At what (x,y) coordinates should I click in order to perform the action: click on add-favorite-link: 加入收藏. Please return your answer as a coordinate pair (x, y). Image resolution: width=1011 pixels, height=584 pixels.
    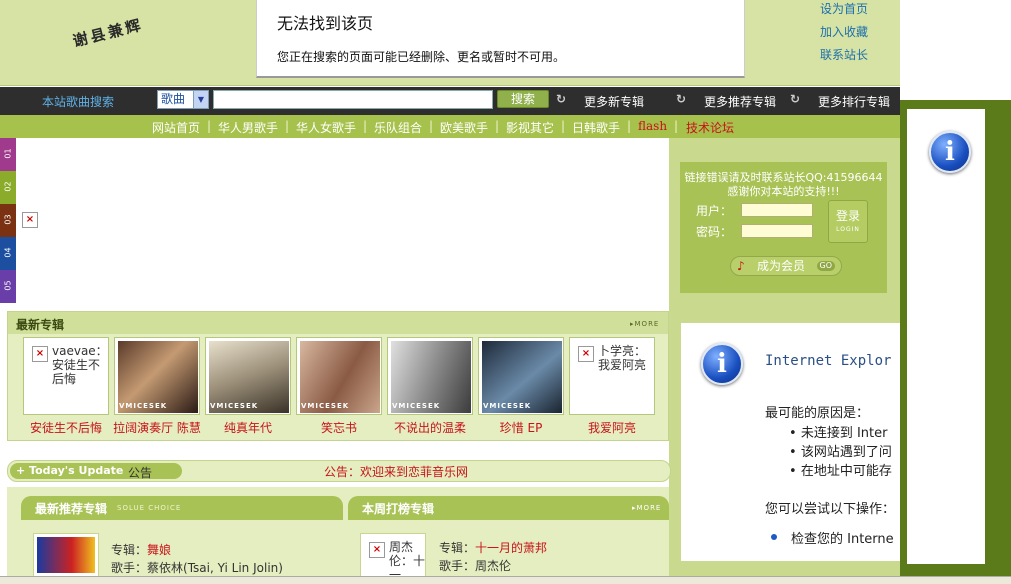
    Looking at the image, I should click on (844, 31).